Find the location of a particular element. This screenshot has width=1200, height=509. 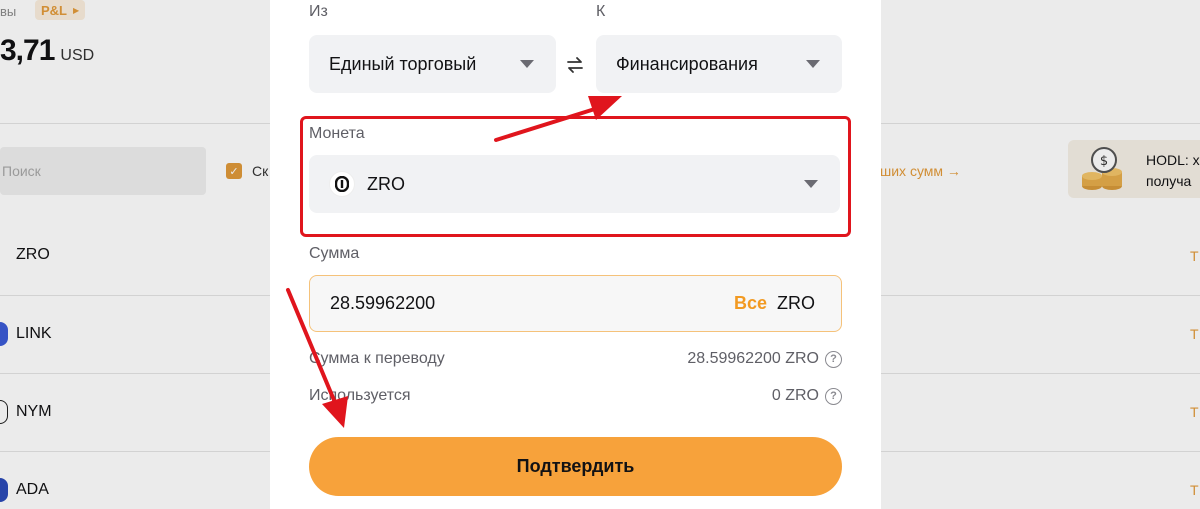

max-all-button: Все is located at coordinates (750, 303).